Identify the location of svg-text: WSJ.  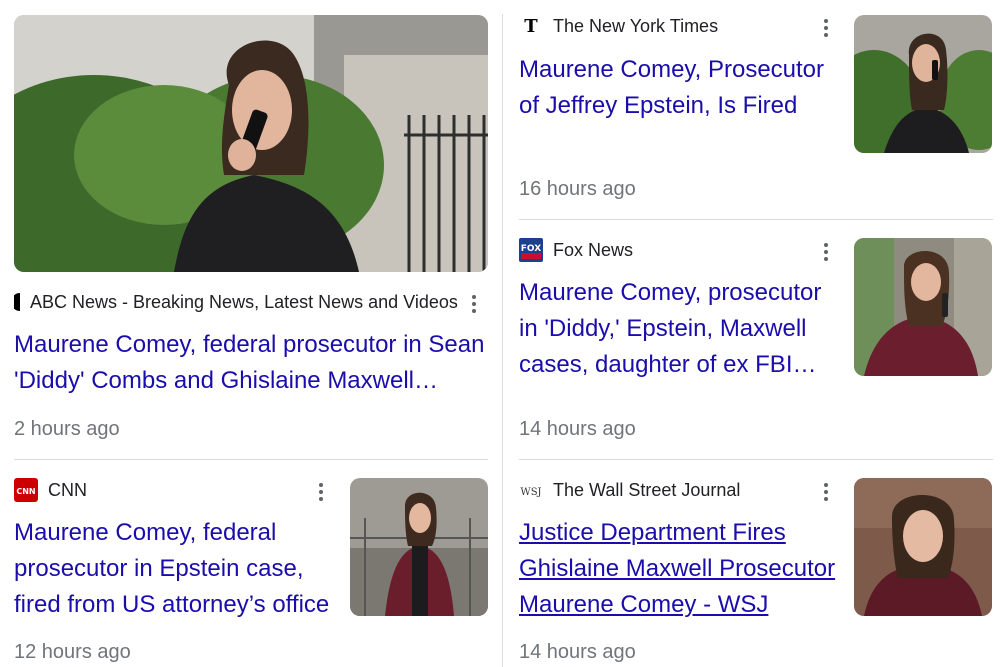
(530, 492).